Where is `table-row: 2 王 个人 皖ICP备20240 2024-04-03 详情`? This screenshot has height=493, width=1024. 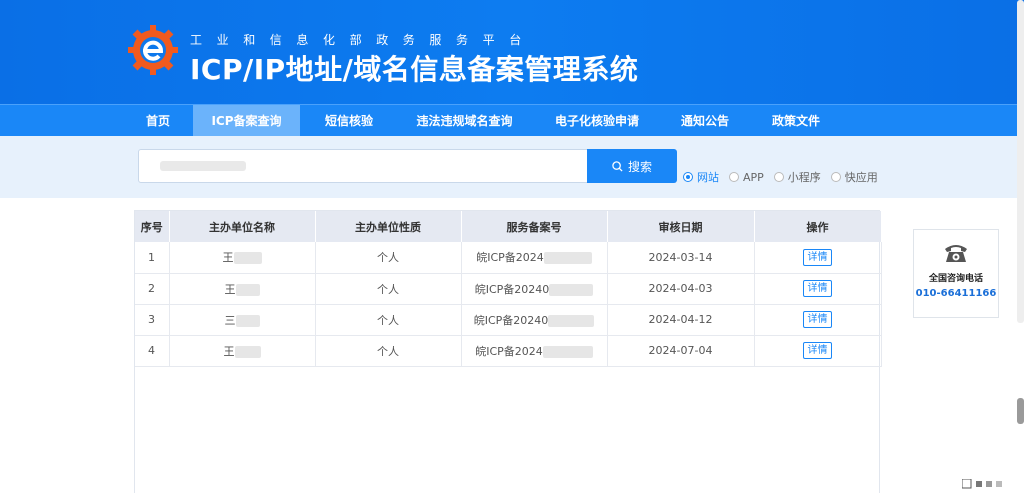
table-row: 2 王 个人 皖ICP备20240 2024-04-03 详情 is located at coordinates (508, 289).